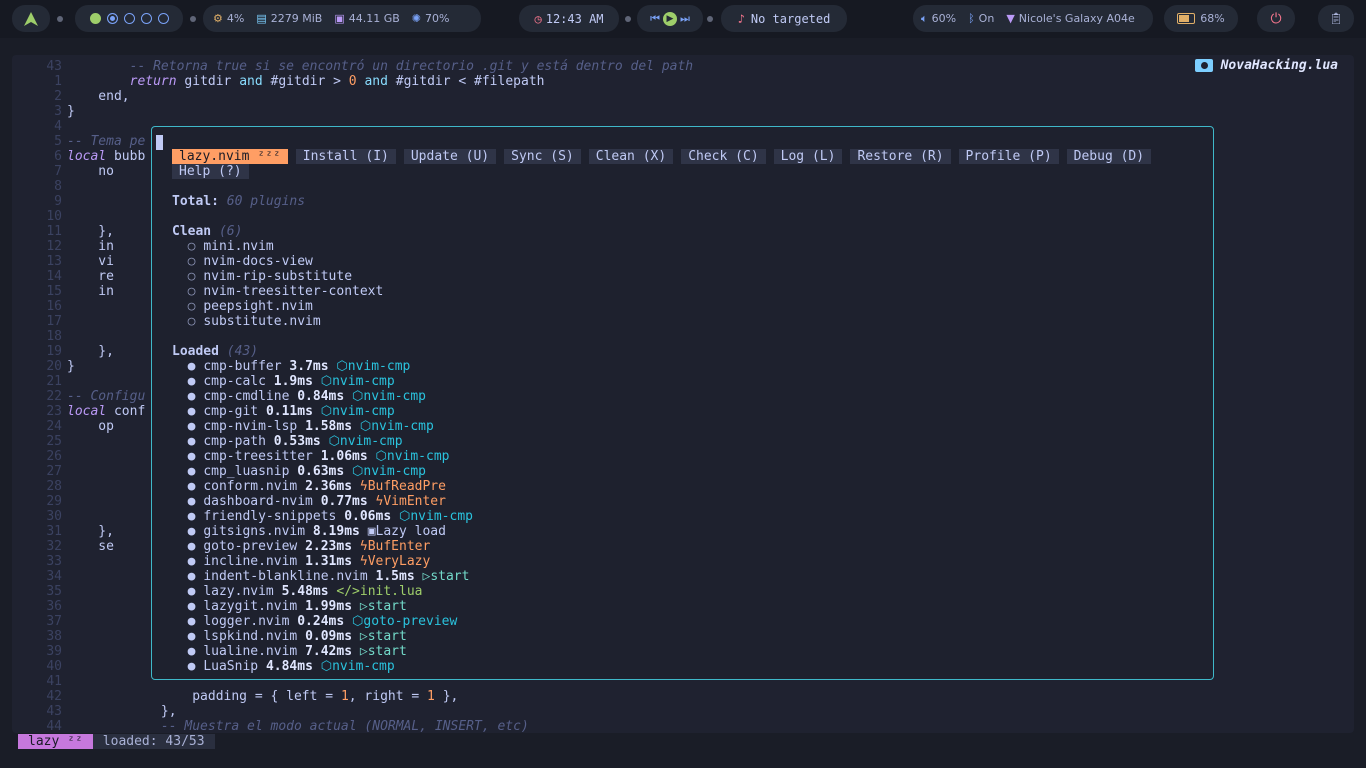 Image resolution: width=1366 pixels, height=768 pixels. What do you see at coordinates (309, 501) in the screenshot?
I see `loaded-plugin-item: ● dashboard-nvim 0.77ms ϟVimEnter` at bounding box center [309, 501].